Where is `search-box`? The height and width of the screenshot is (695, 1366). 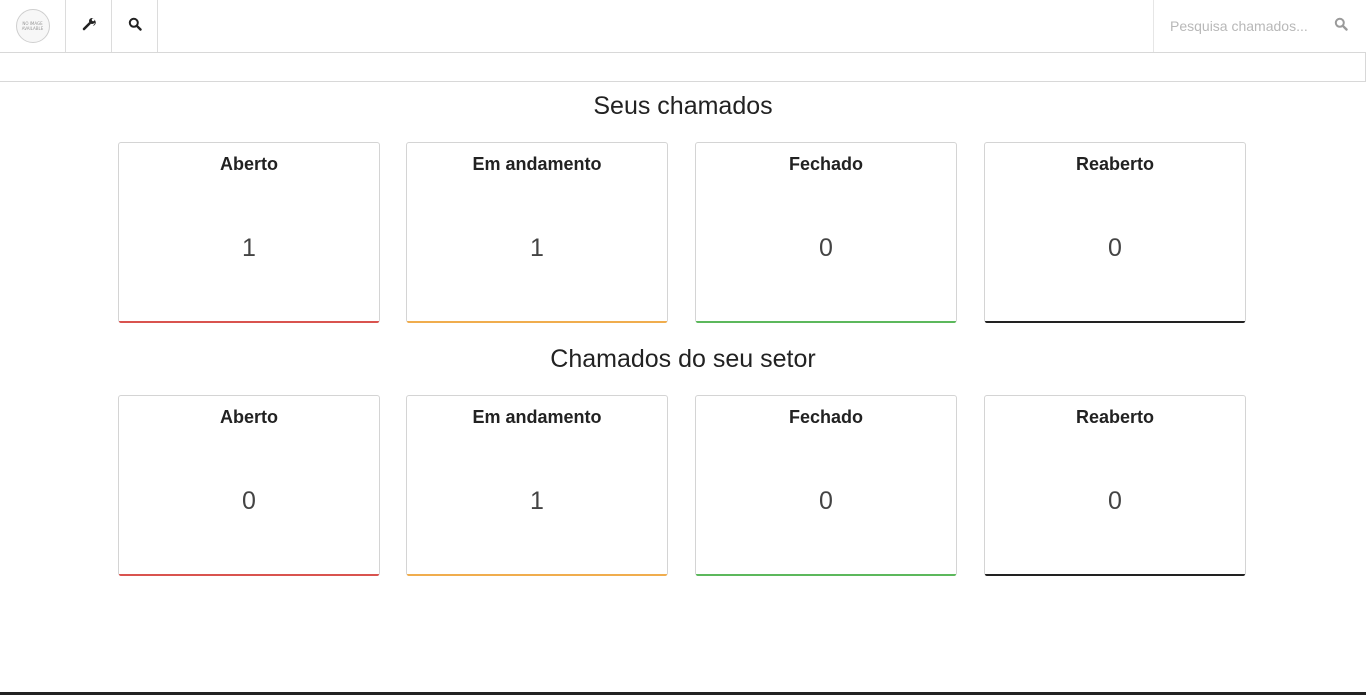 search-box is located at coordinates (1259, 26).